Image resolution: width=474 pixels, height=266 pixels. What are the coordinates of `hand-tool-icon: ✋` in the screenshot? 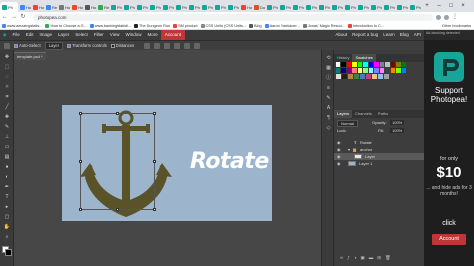 It's located at (7, 227).